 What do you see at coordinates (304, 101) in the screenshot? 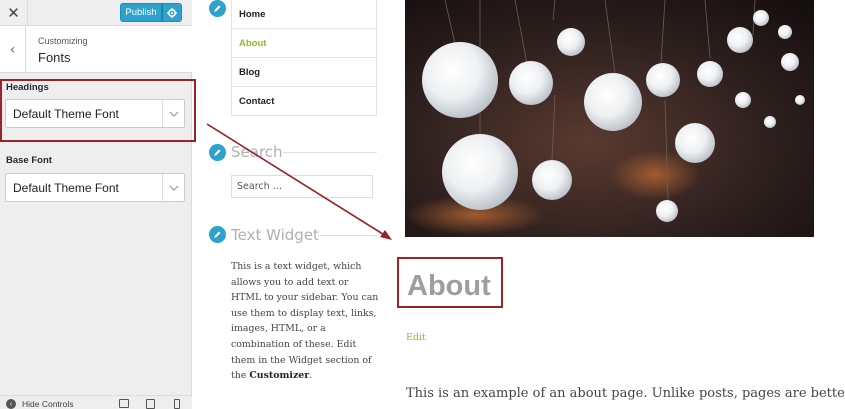
I see `menu-item-contact: Contact` at bounding box center [304, 101].